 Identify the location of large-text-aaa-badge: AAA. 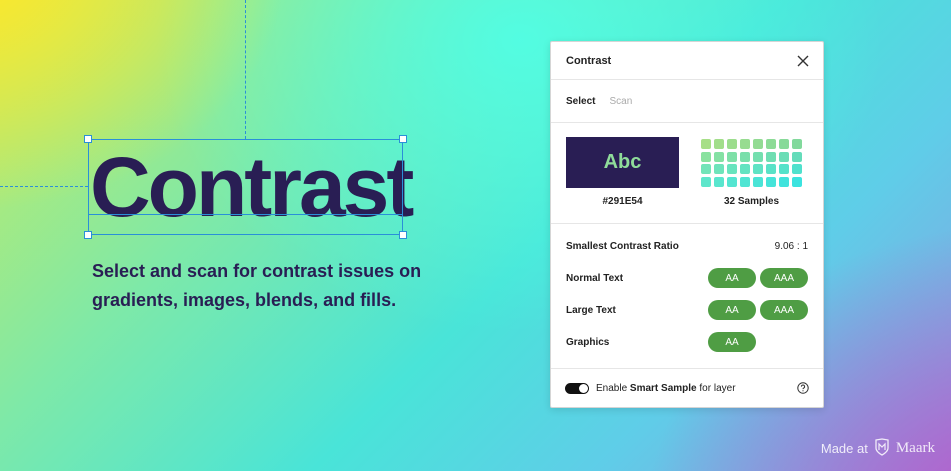
(784, 310).